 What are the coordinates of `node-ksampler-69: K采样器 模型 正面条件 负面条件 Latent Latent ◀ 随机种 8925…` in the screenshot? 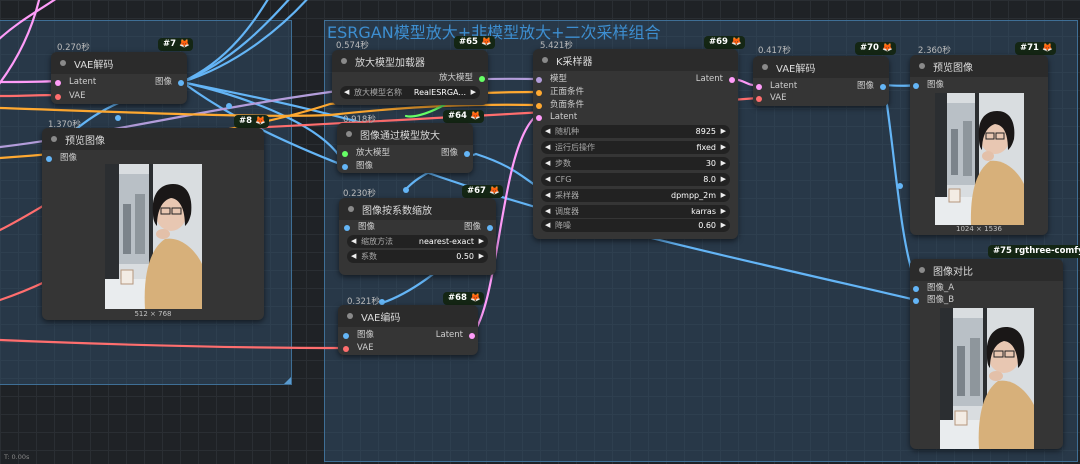 It's located at (635, 144).